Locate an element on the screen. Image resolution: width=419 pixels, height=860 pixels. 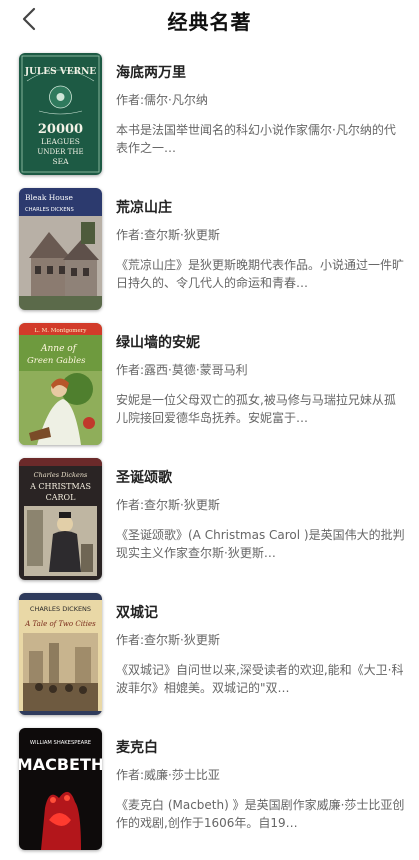
cover-title: MACBETH is located at coordinates (60, 764).